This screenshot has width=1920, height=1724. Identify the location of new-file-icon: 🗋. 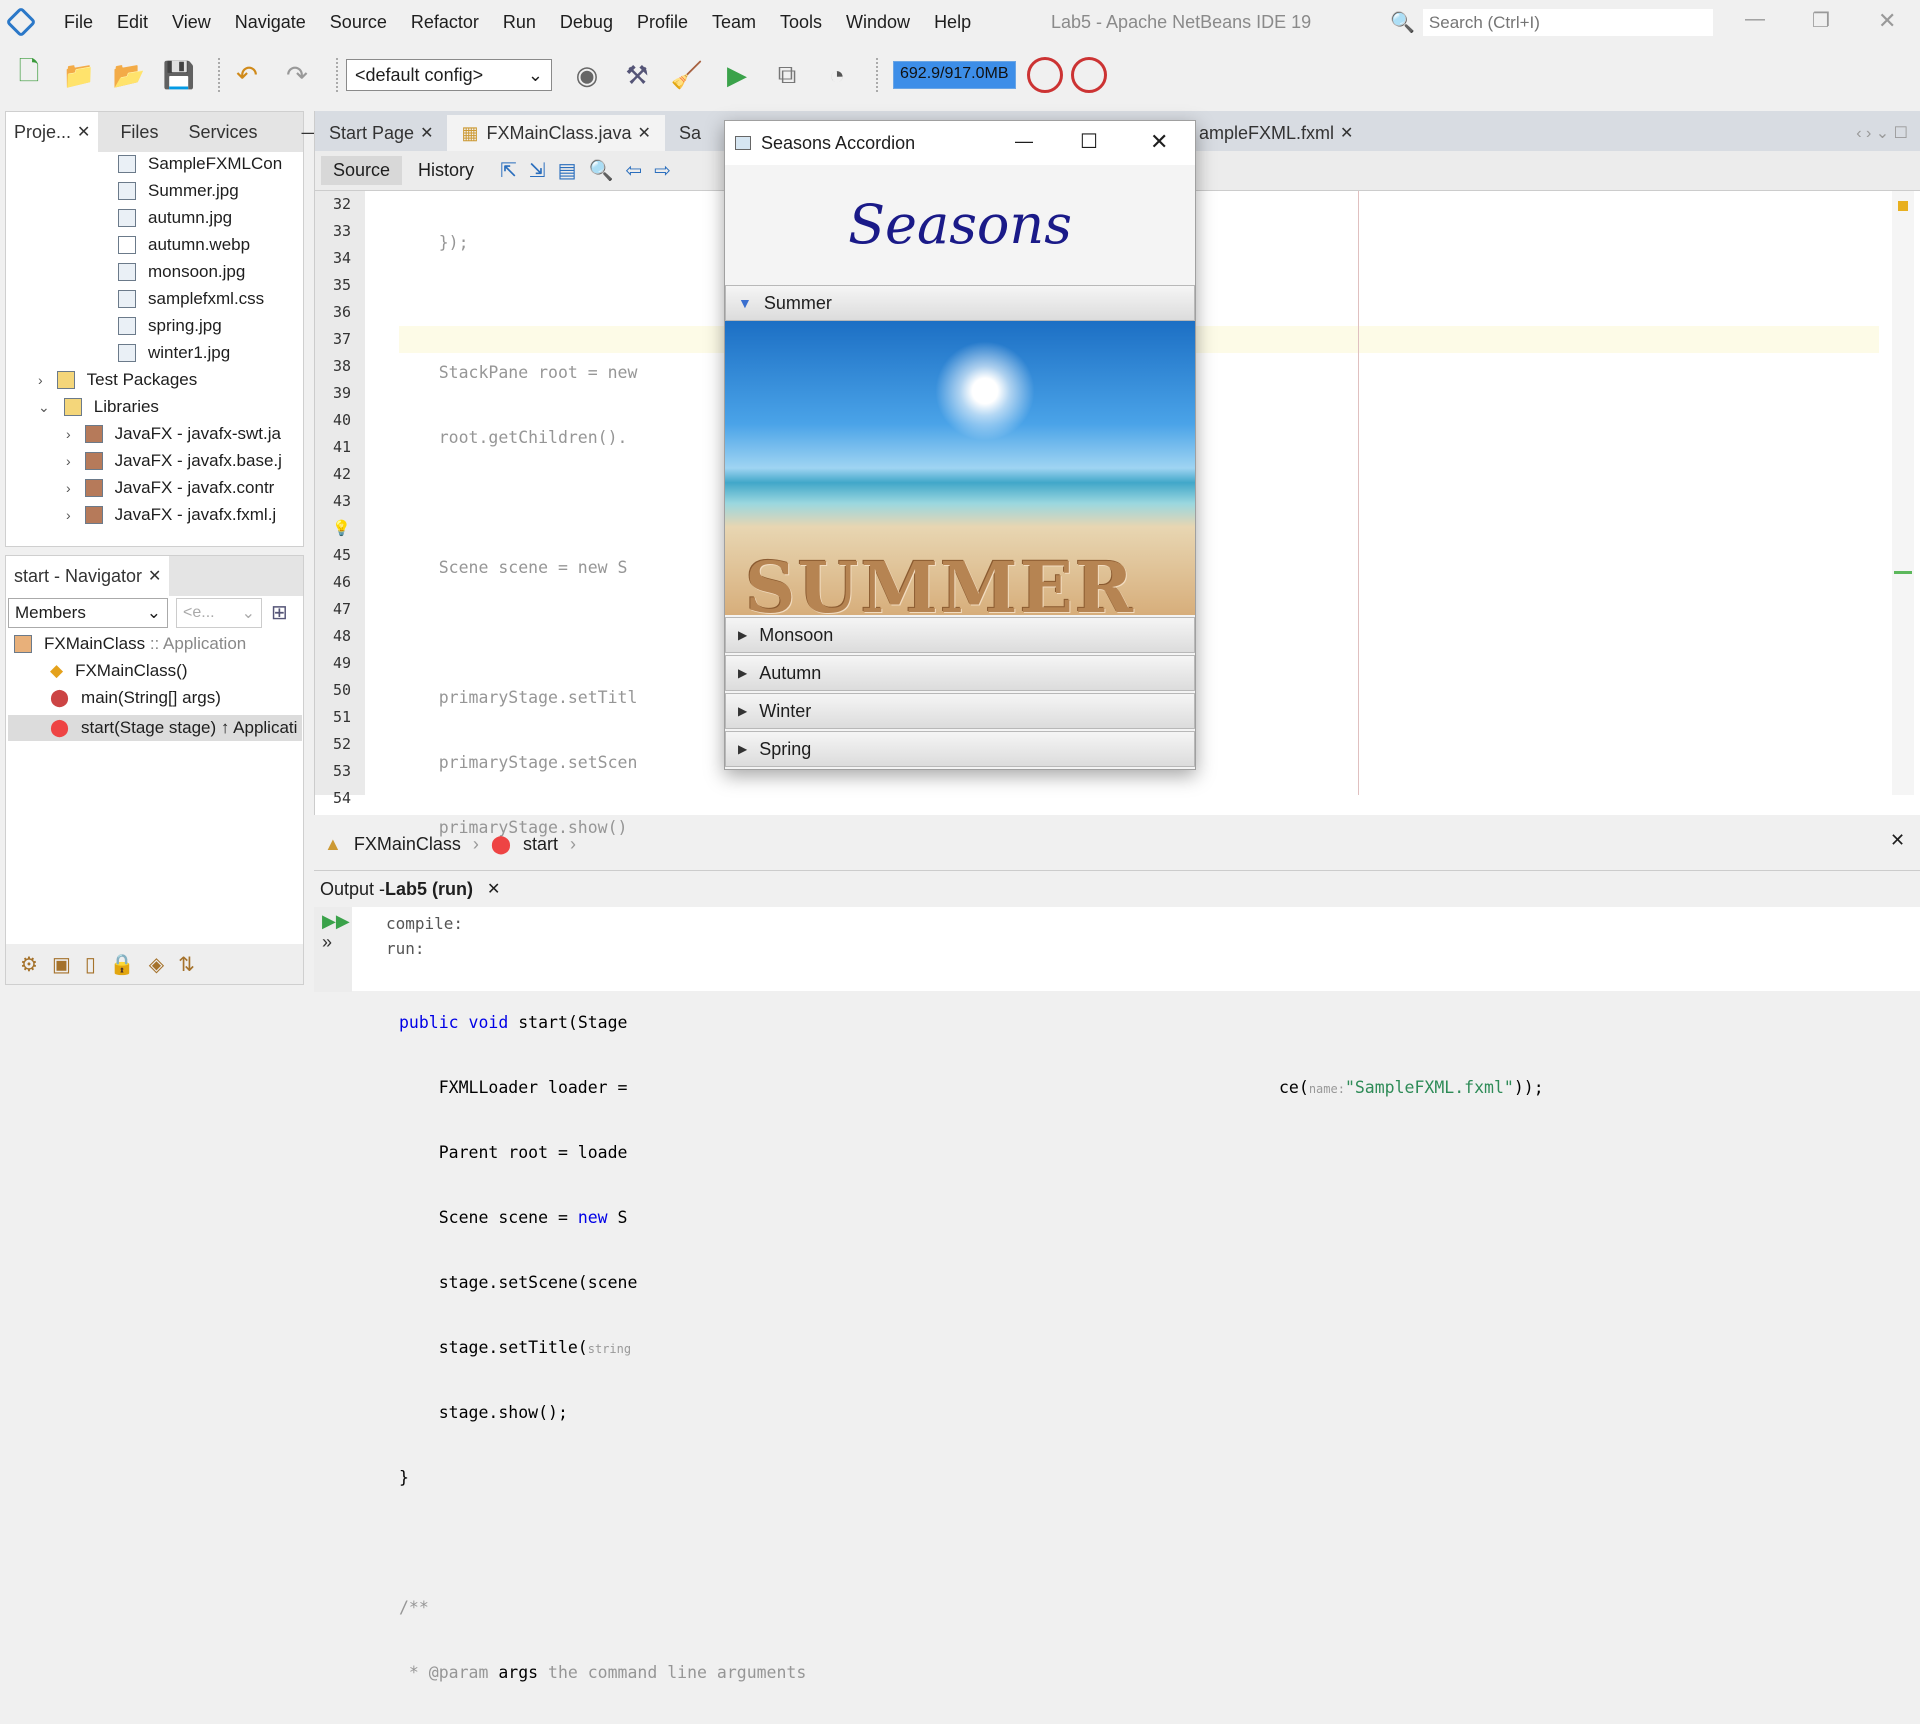
(29, 75).